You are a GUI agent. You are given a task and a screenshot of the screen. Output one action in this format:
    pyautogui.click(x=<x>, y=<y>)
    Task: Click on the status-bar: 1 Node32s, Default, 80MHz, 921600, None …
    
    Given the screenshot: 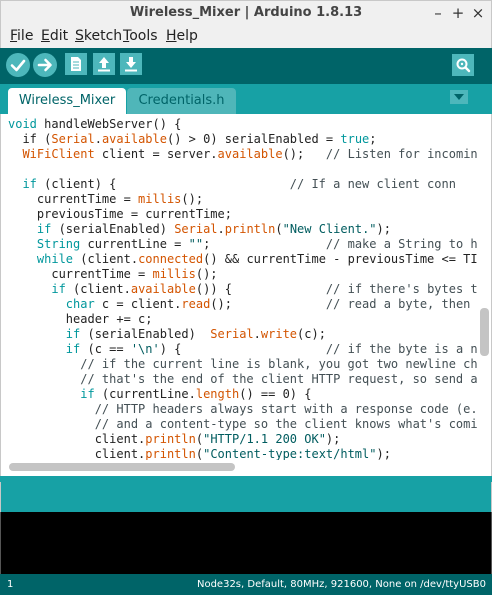 What is the action you would take?
    pyautogui.click(x=246, y=584)
    